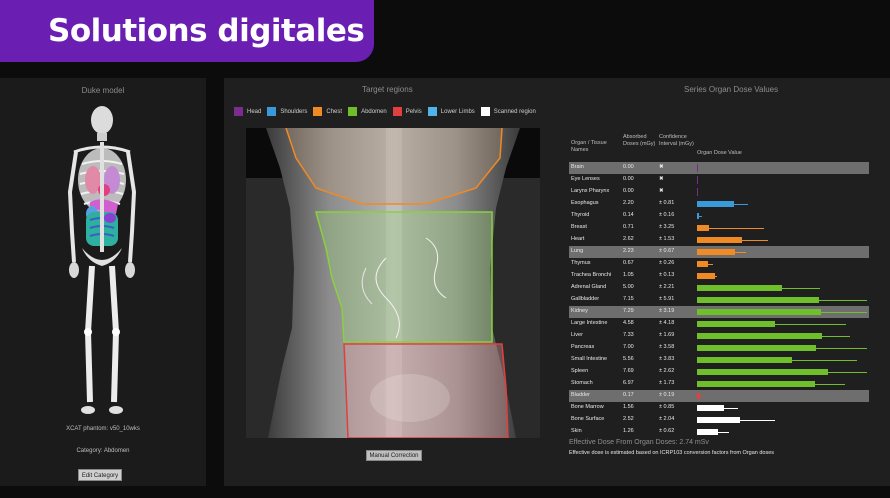 The image size is (890, 498). I want to click on table-row: Eye Lenses 0.00 ✖, so click(719, 180).